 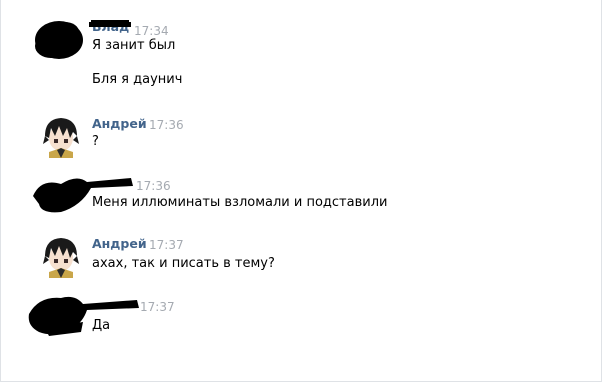 I want to click on message-text: Меня иллюминаты взломали и подставили, so click(x=240, y=202).